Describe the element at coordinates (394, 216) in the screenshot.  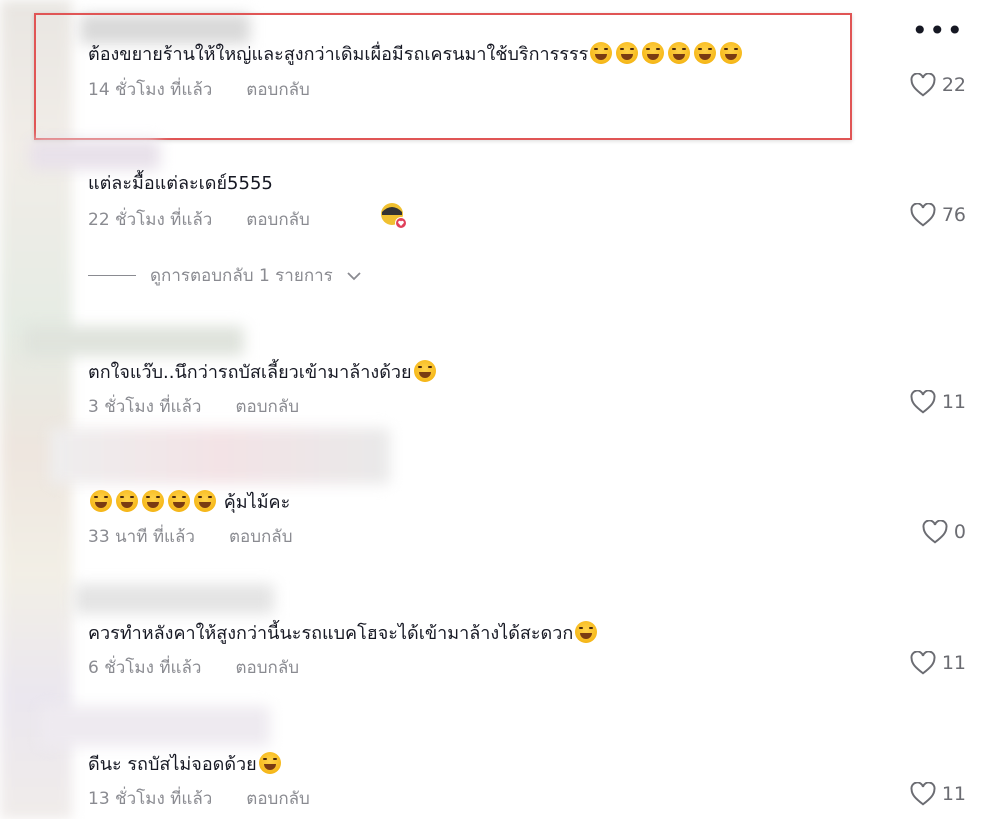
I see `creator-liked-avatar-icon` at that location.